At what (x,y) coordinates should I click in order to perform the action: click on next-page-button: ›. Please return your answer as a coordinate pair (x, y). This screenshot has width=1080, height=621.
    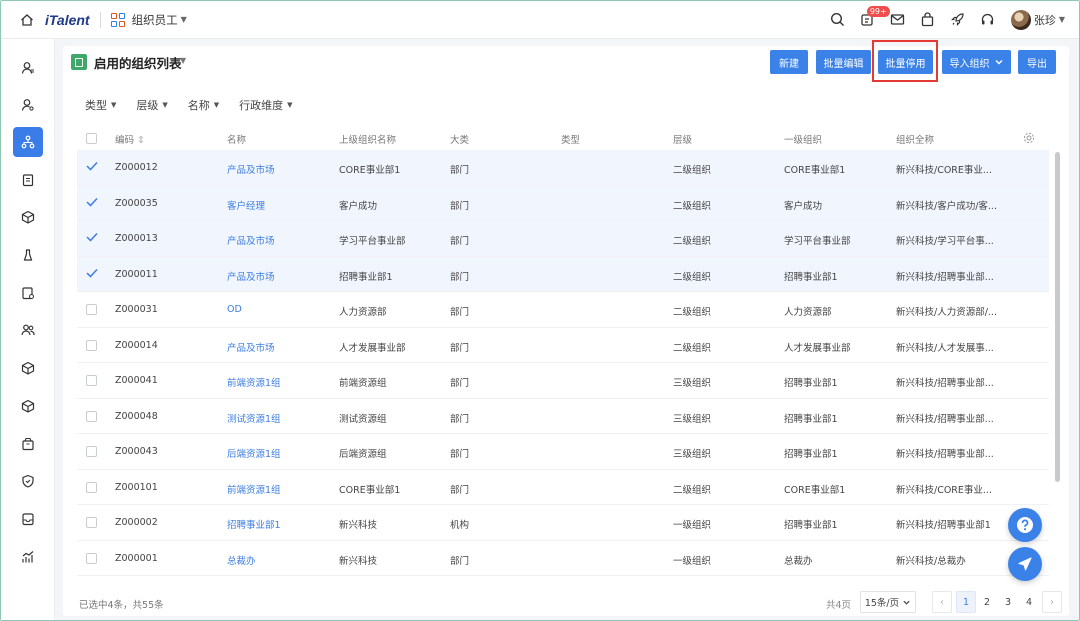
    Looking at the image, I should click on (1052, 602).